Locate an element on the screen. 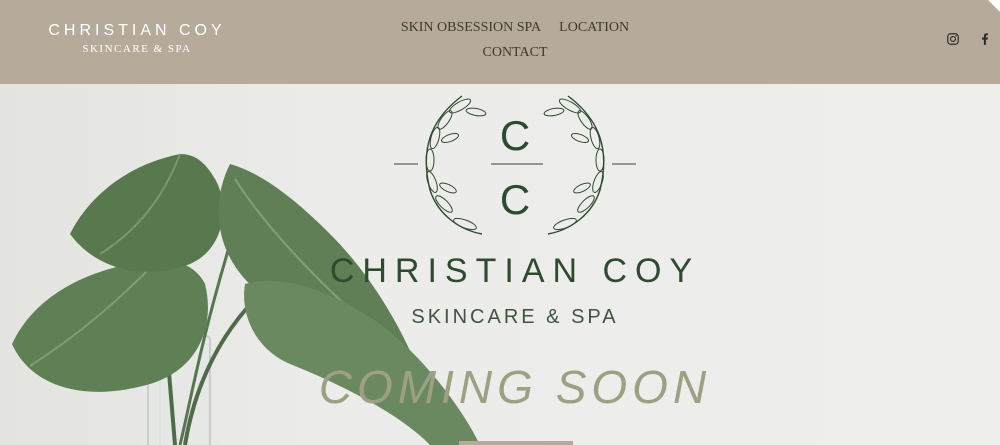 The image size is (1000, 445). facebook-link is located at coordinates (985, 39).